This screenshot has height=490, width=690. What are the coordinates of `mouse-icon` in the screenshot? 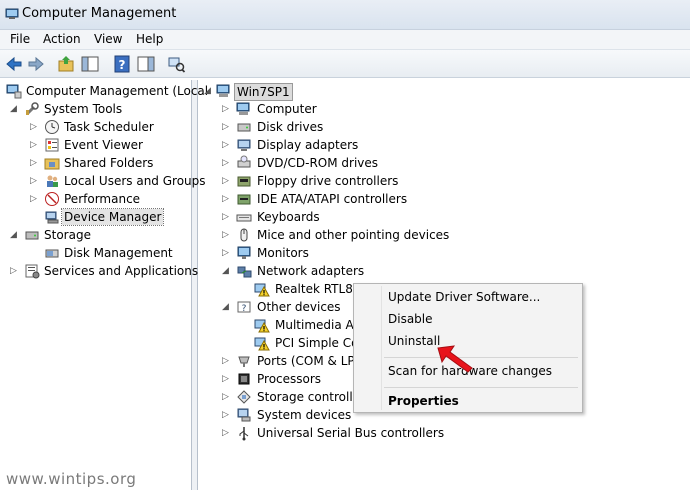 It's located at (244, 235).